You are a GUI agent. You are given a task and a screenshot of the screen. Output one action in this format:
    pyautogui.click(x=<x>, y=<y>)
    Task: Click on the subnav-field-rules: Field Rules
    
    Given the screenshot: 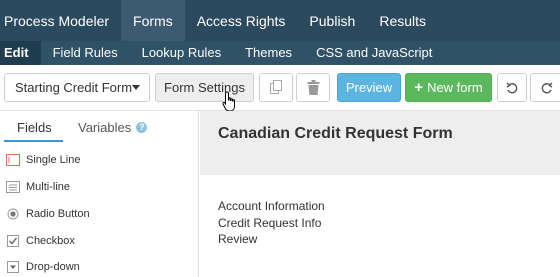 What is the action you would take?
    pyautogui.click(x=85, y=53)
    